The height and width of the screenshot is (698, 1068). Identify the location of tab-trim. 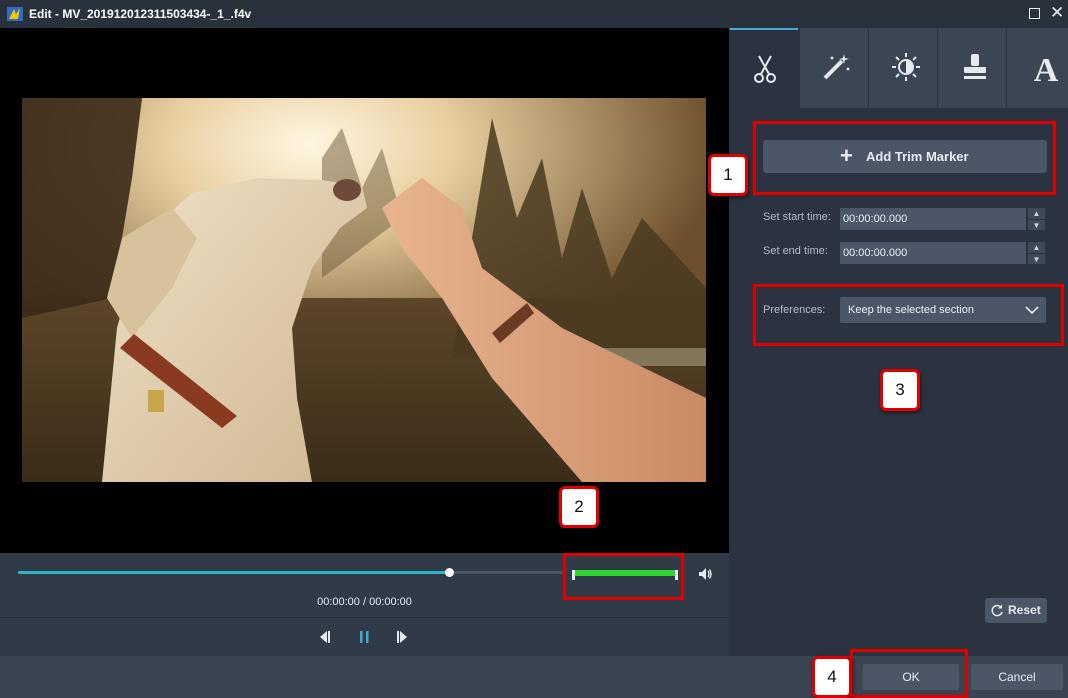
(763, 68).